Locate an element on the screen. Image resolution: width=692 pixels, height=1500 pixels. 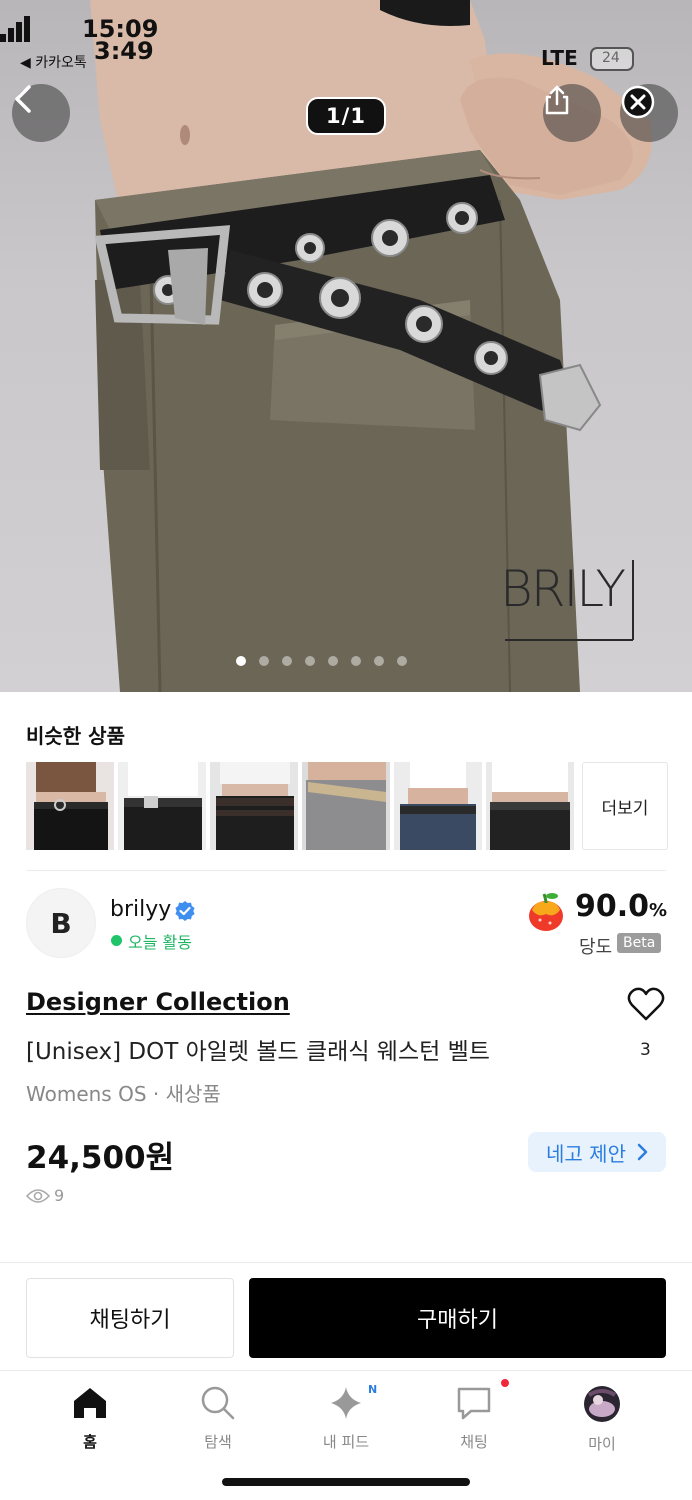
profile-avatar-icon is located at coordinates (602, 1404).